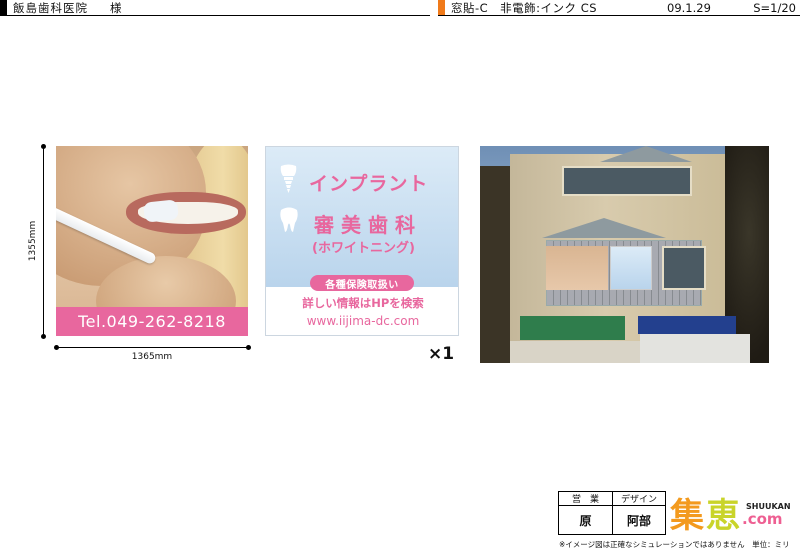 This screenshot has width=800, height=549. What do you see at coordinates (215, 8) in the screenshot?
I see `header-left: 飯島歯科医院 様` at bounding box center [215, 8].